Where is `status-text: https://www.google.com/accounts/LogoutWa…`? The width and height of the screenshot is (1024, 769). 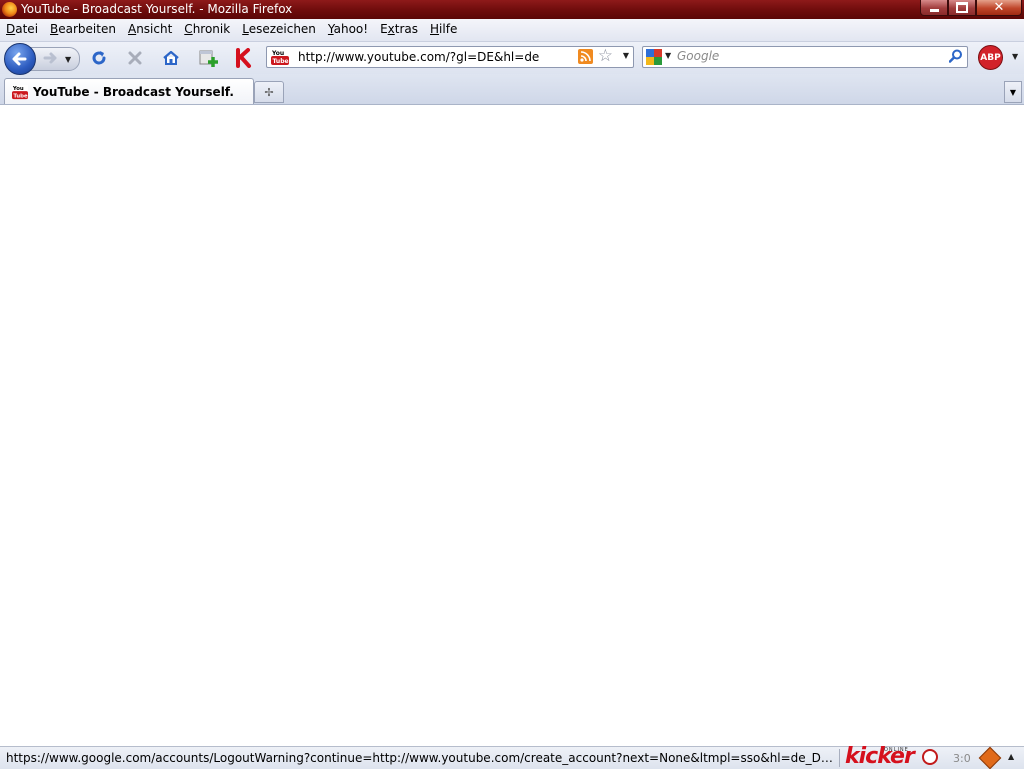 status-text: https://www.google.com/accounts/LogoutWa… is located at coordinates (421, 758).